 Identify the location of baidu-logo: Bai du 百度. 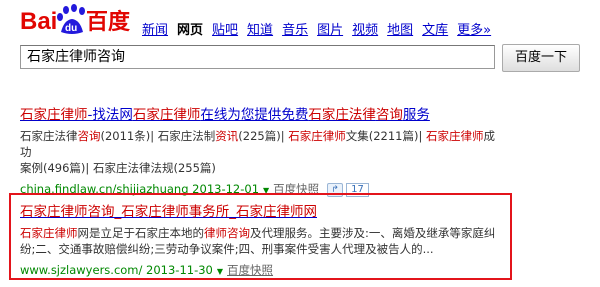
(79, 20).